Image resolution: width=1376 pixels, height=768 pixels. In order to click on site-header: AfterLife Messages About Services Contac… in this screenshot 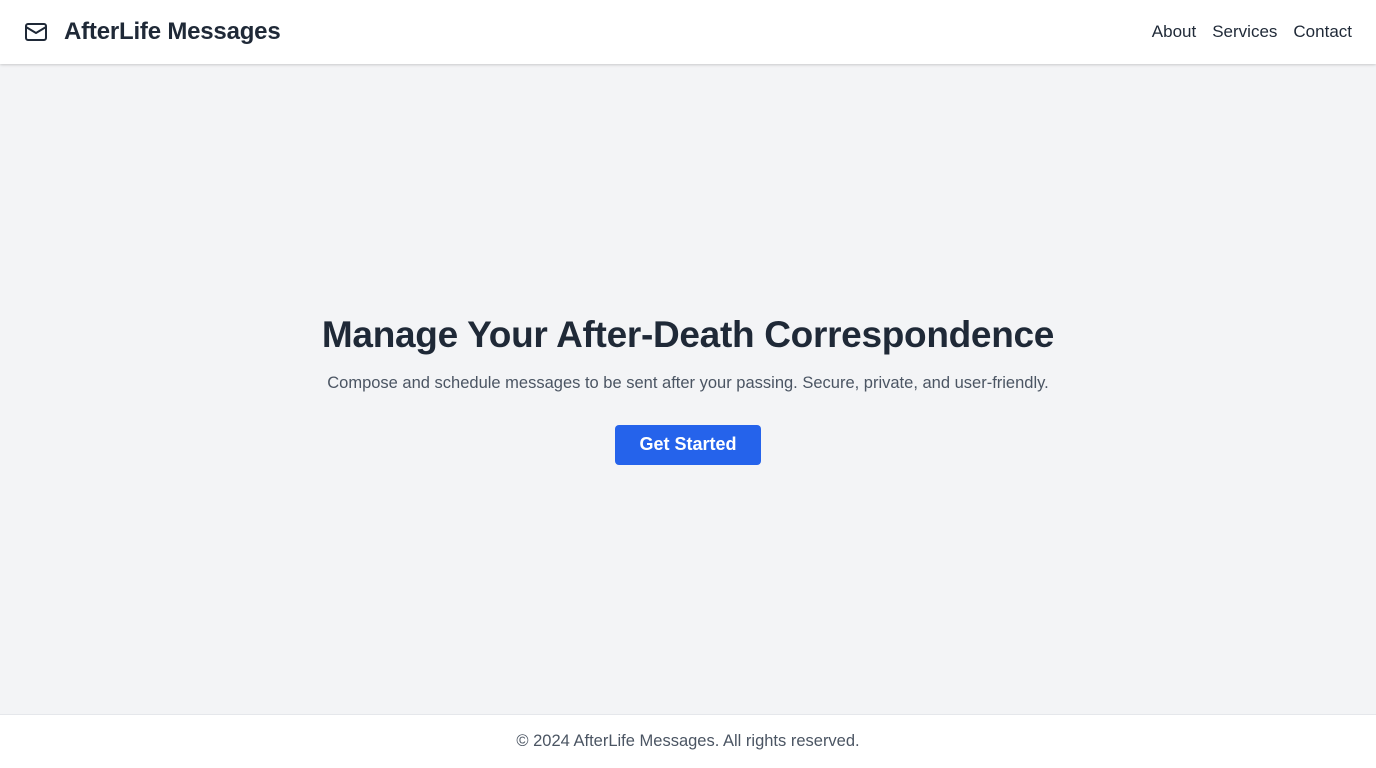, I will do `click(688, 32)`.